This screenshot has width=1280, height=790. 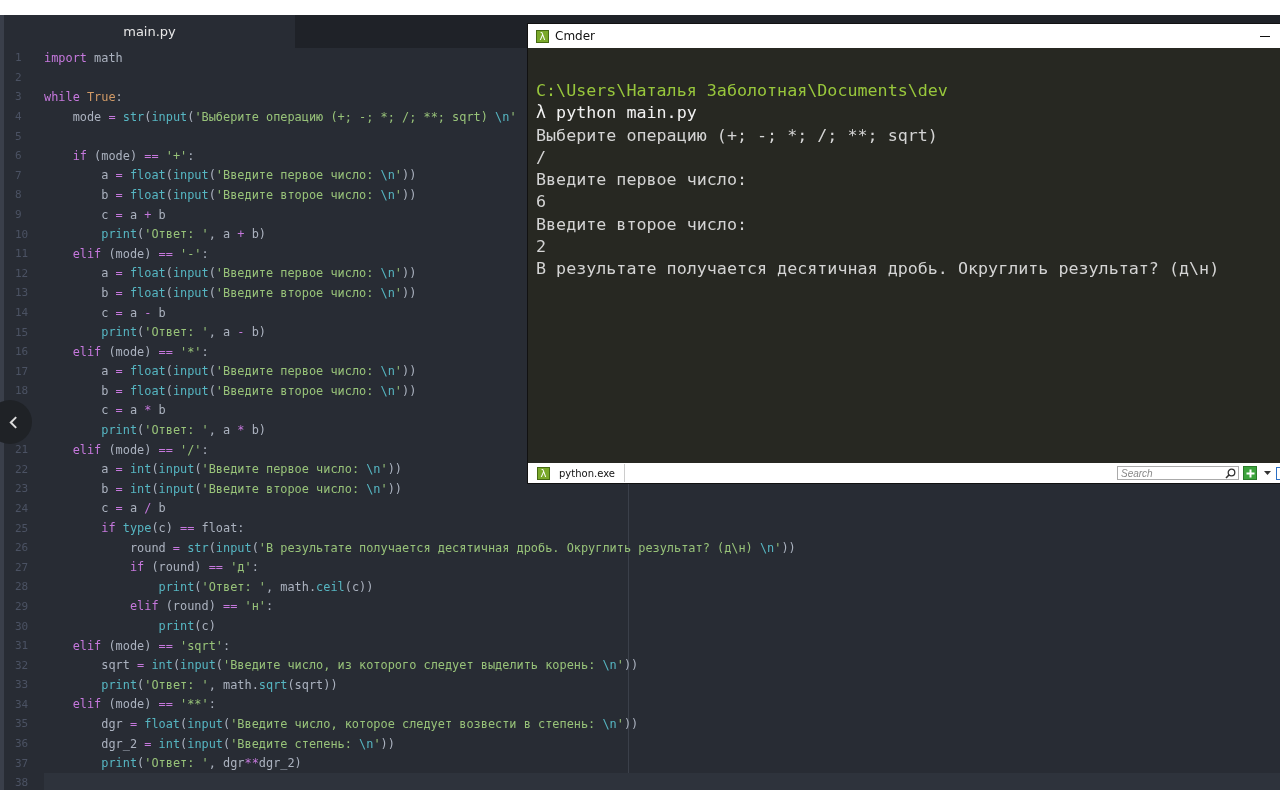 What do you see at coordinates (1267, 473) in the screenshot?
I see `caret-icon` at bounding box center [1267, 473].